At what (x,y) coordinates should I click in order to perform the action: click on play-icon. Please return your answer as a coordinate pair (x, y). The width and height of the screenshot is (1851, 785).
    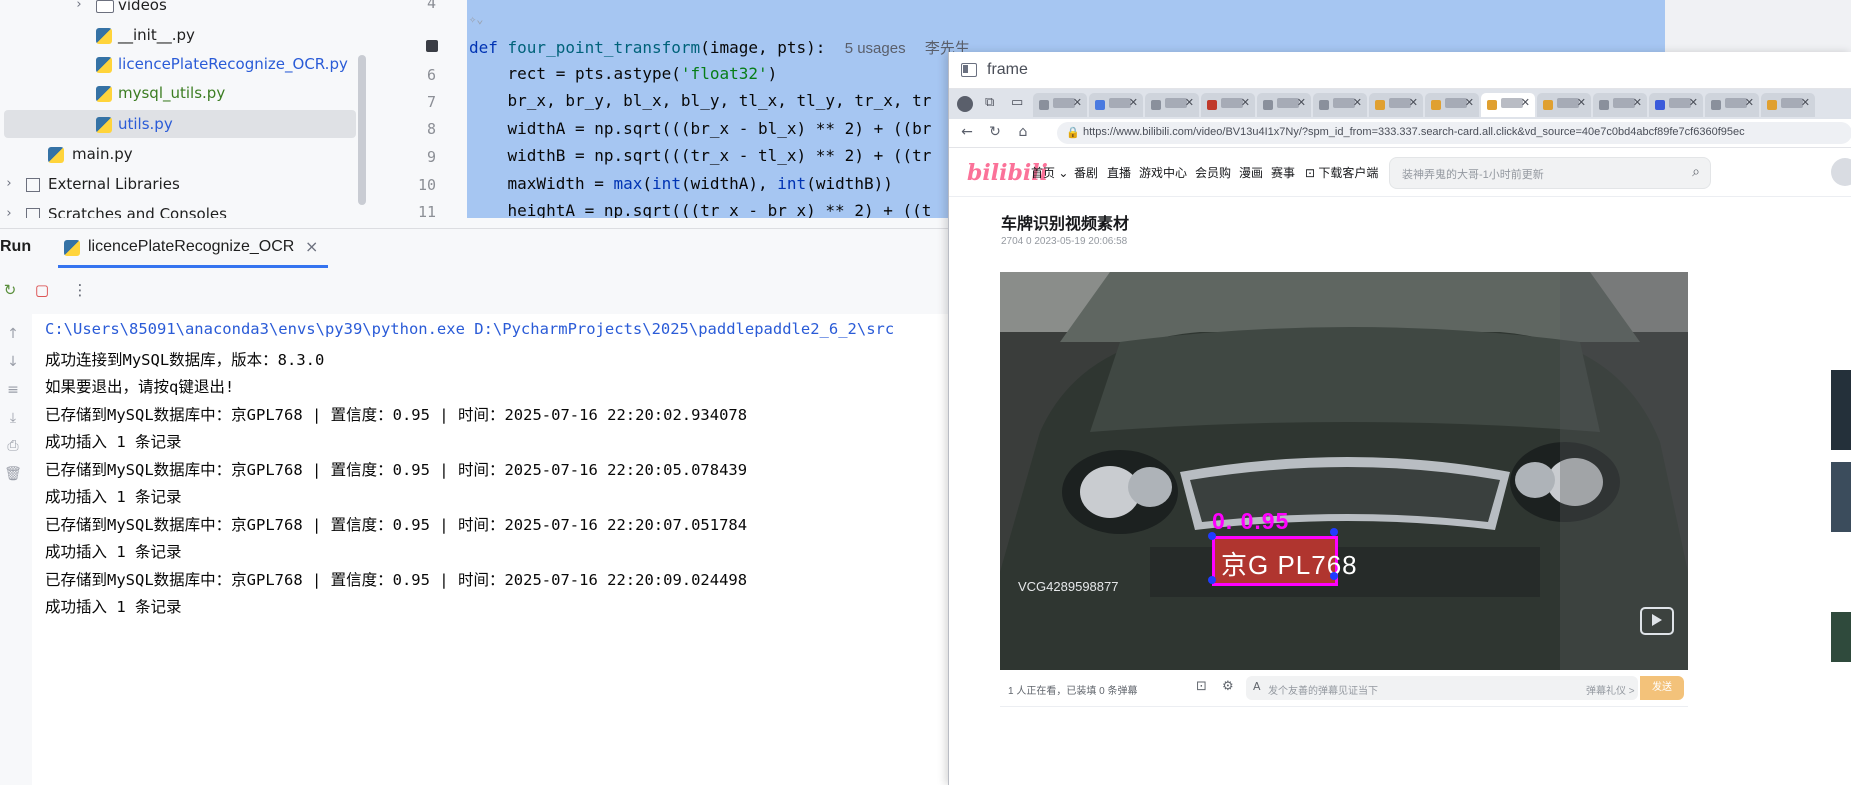
    Looking at the image, I should click on (1657, 621).